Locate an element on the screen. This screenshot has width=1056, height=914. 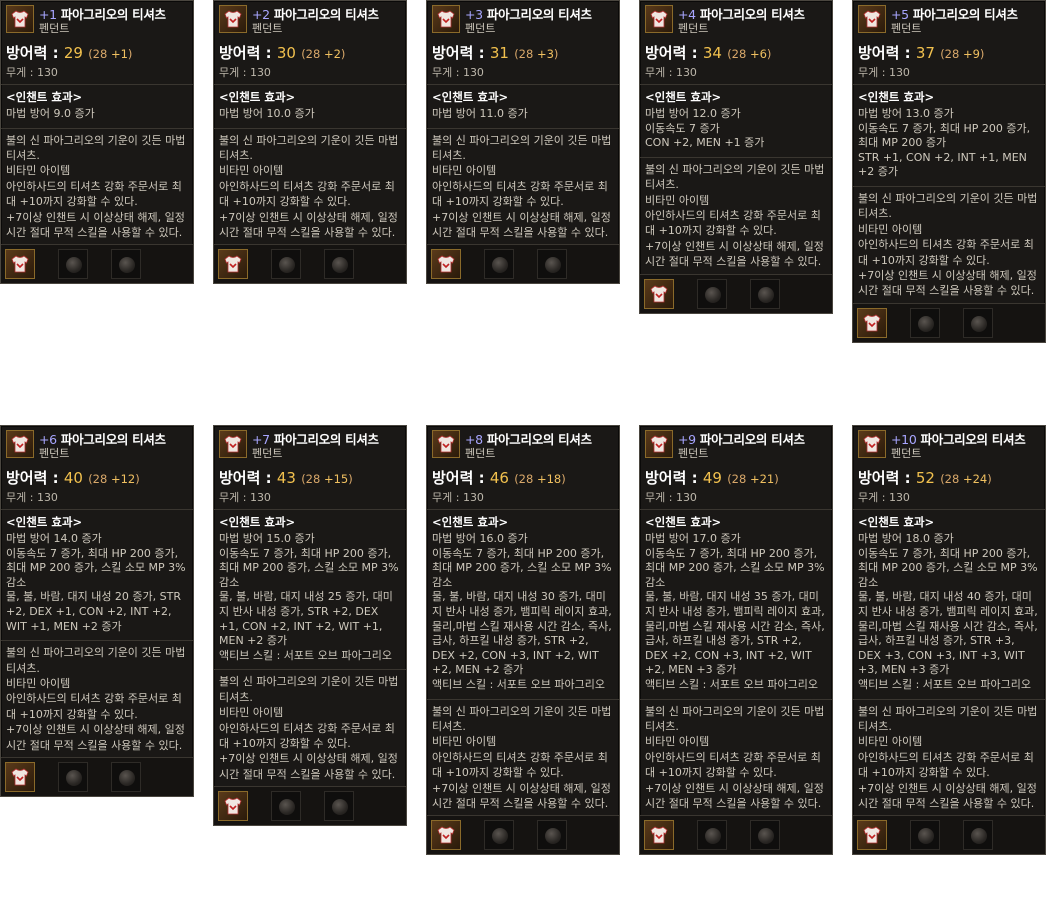
defense-breakdown: (28 +18) is located at coordinates (540, 479).